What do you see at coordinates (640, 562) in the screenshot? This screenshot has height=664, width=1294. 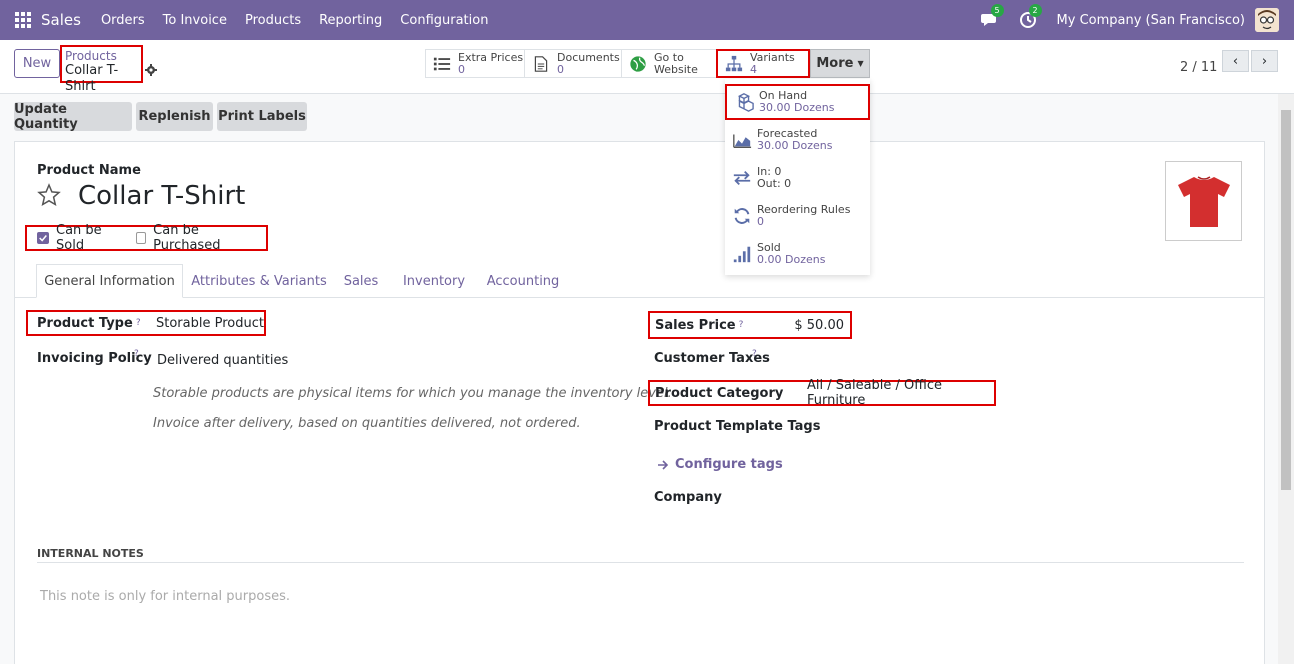 I see `notes-separator` at bounding box center [640, 562].